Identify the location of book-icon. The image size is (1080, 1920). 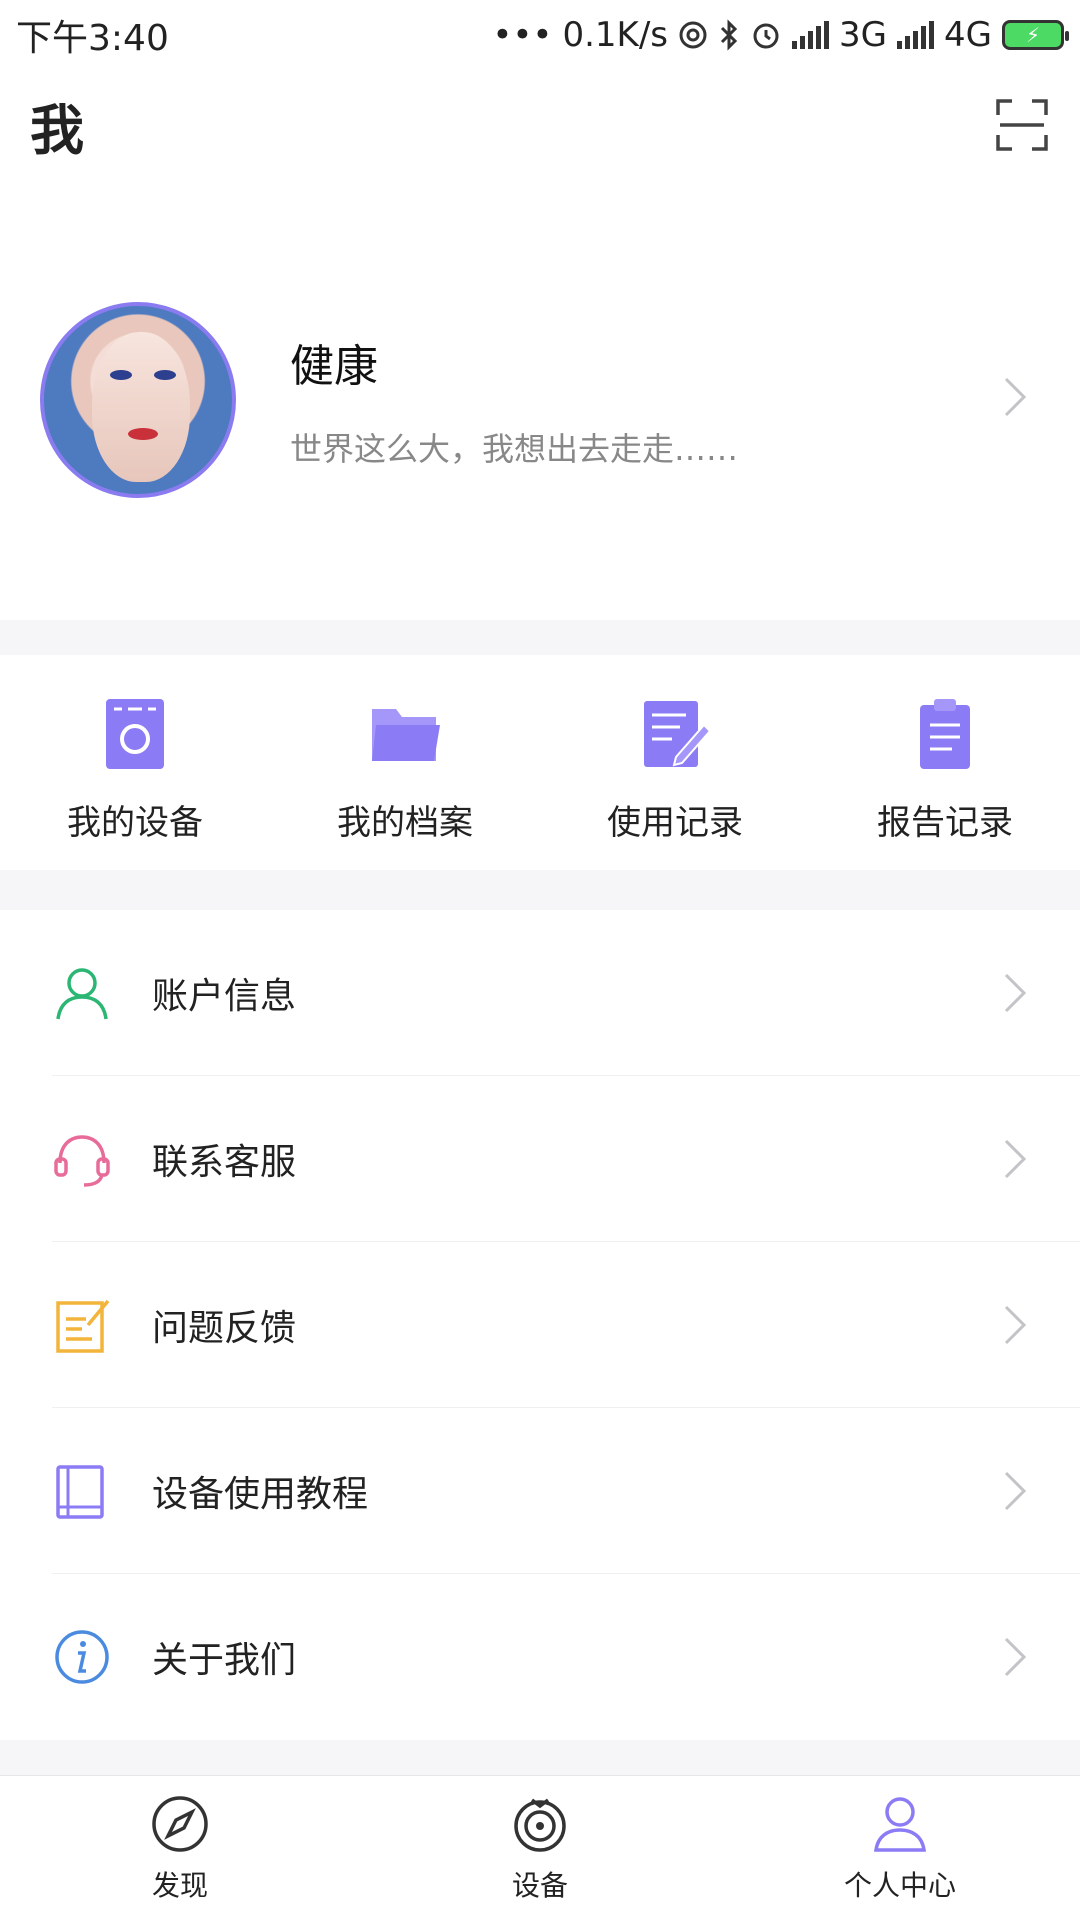
(80, 1492).